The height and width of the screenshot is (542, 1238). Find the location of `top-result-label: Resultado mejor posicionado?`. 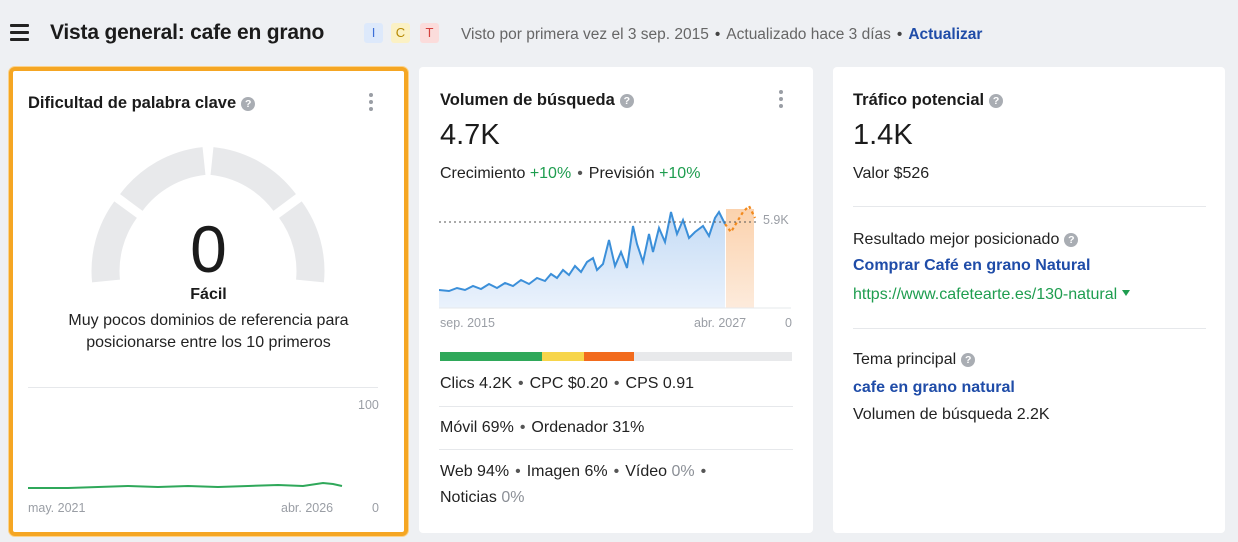

top-result-label: Resultado mejor posicionado? is located at coordinates (966, 240).